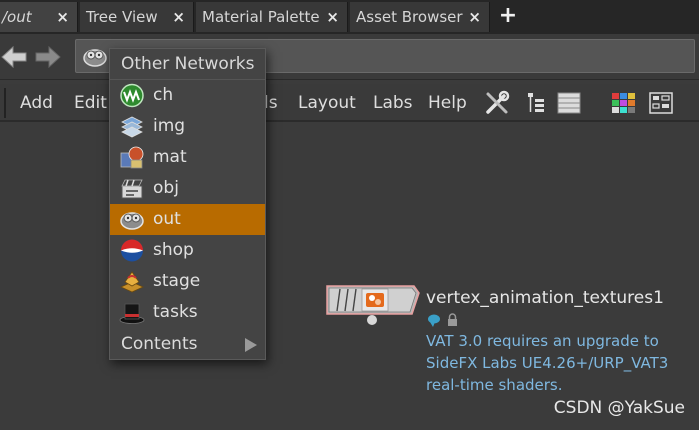 This screenshot has width=699, height=430. I want to click on tab-asset-browser: Asset Browser ×, so click(420, 17).